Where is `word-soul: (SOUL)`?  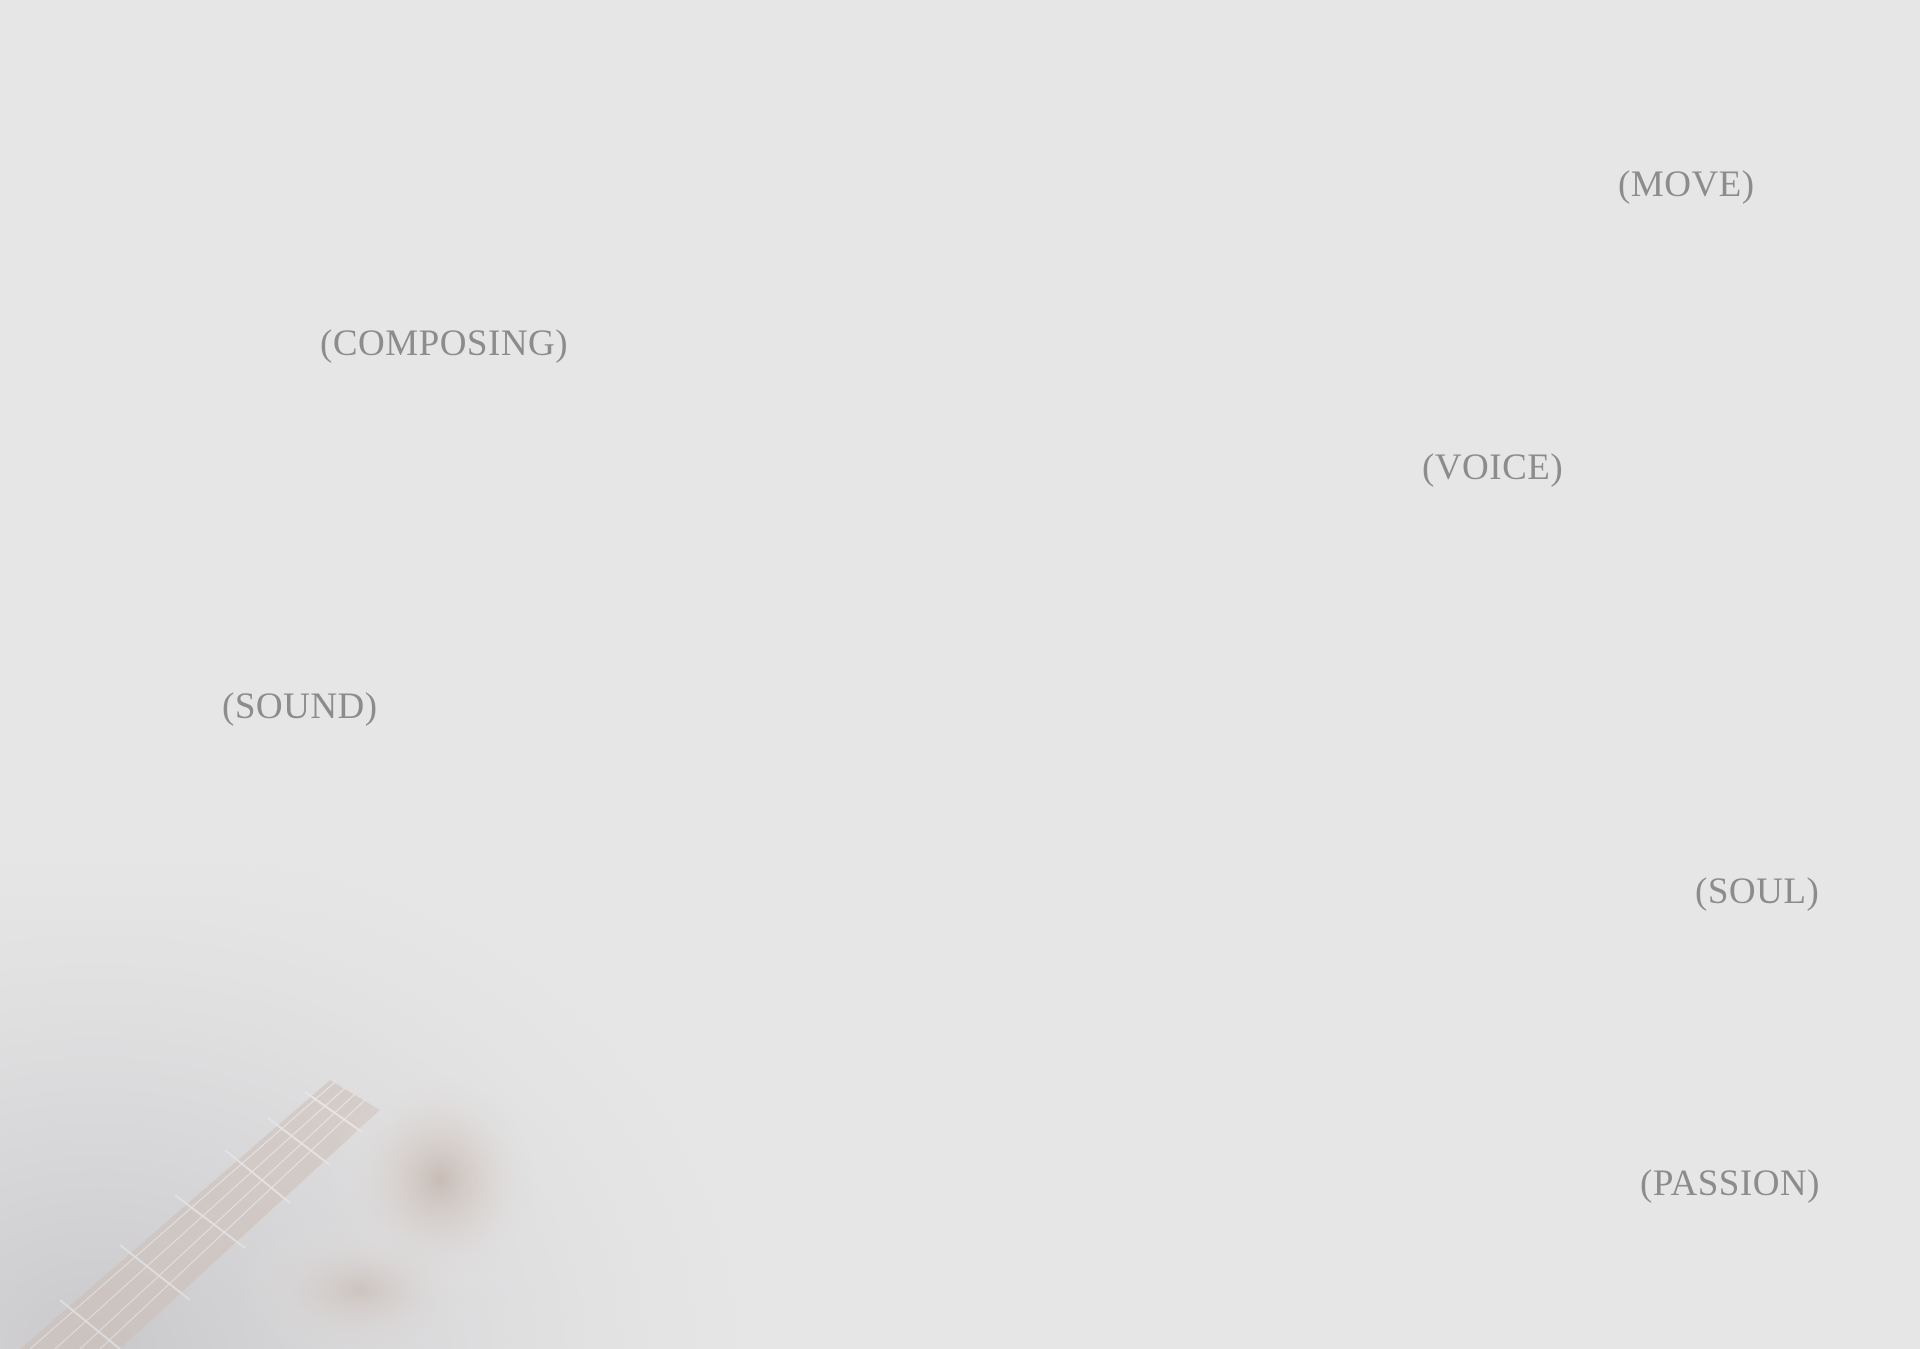
word-soul: (SOUL) is located at coordinates (1757, 891).